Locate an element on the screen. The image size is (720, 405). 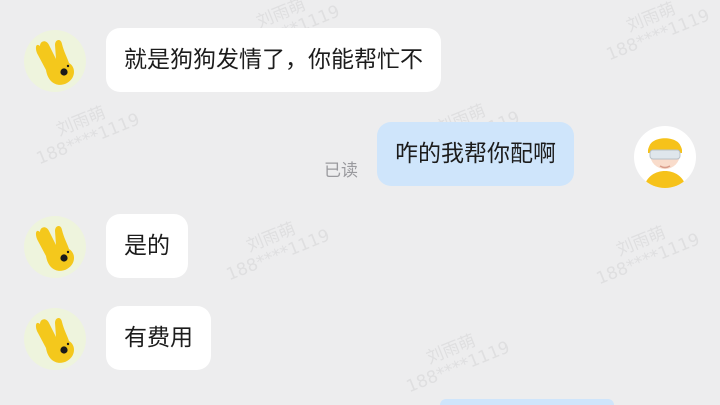
outgoing-message-bubble: 咋的我帮你配啊 is located at coordinates (475, 154).